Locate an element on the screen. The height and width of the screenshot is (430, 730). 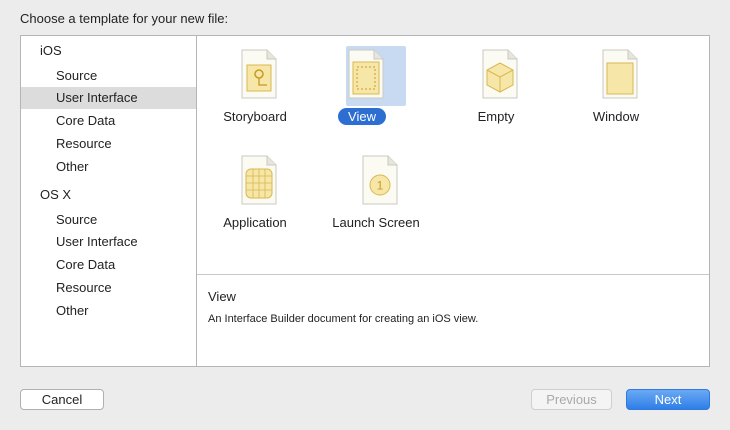
template-application: Application is located at coordinates (255, 197).